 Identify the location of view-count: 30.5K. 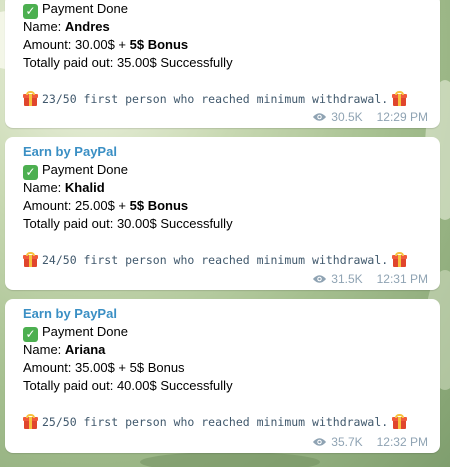
(347, 117).